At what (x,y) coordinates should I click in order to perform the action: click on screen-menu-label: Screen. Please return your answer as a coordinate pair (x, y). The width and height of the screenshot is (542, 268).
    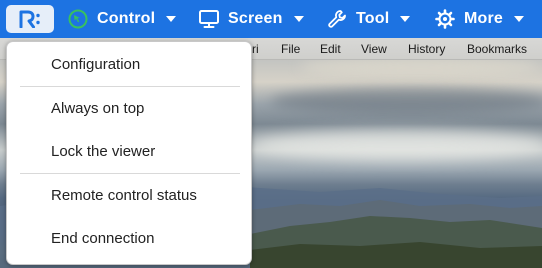
    Looking at the image, I should click on (255, 18).